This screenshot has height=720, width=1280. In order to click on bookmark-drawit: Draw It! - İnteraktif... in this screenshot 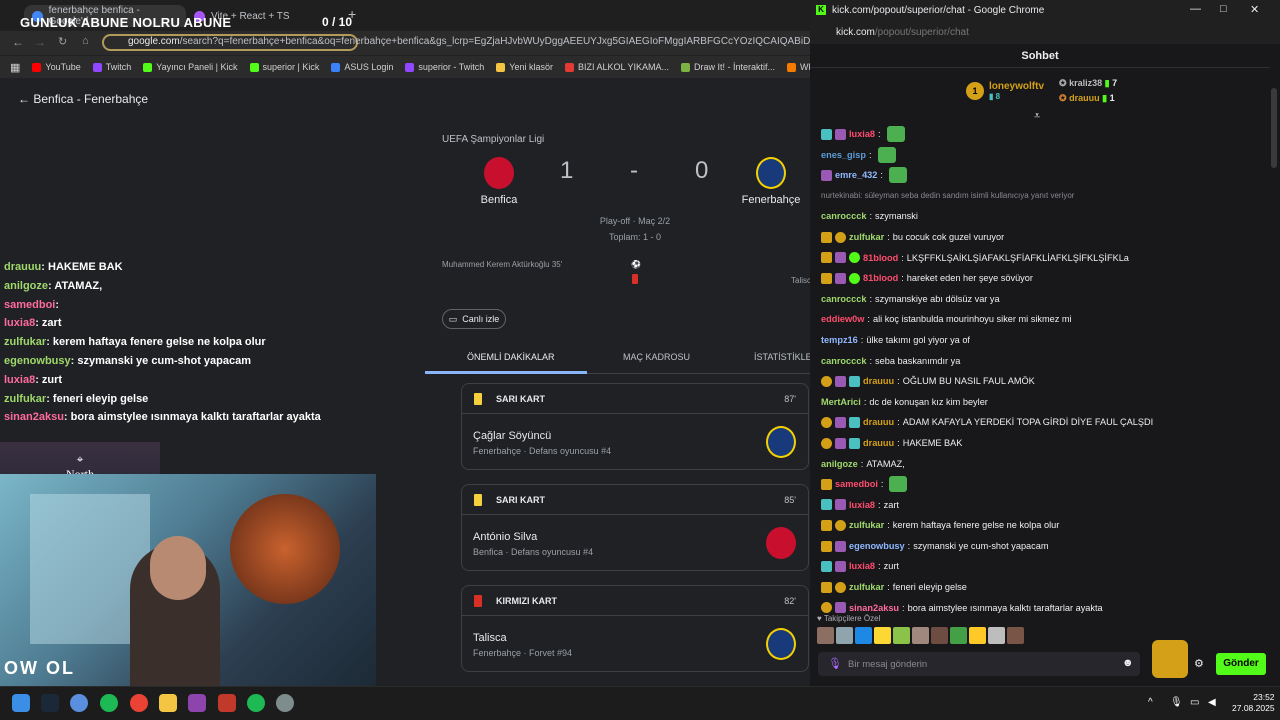, I will do `click(728, 67)`.